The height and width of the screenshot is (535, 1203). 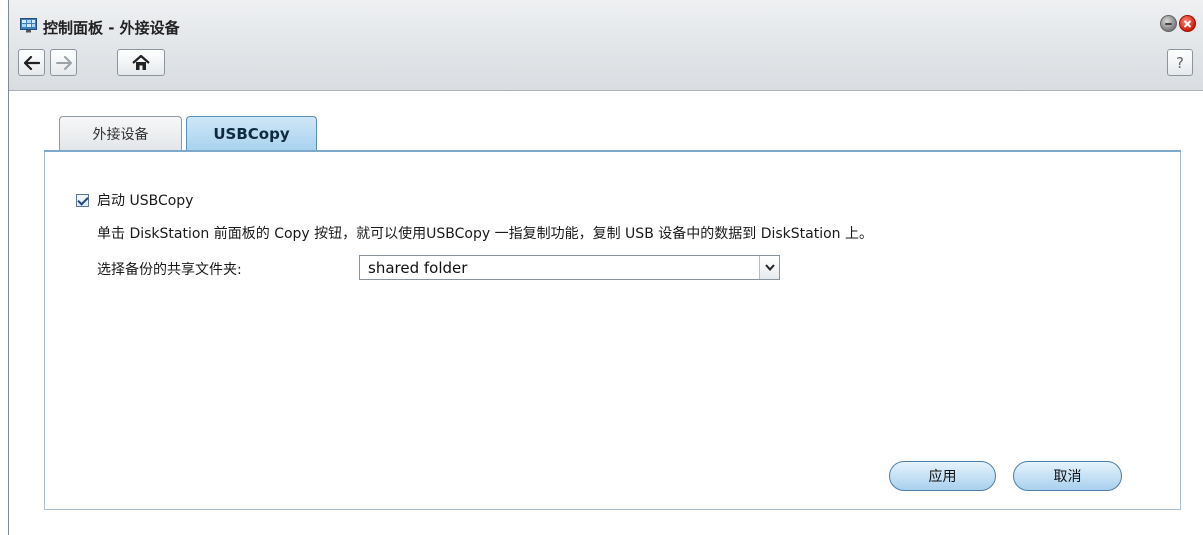 I want to click on chevron-down-icon, so click(x=769, y=267).